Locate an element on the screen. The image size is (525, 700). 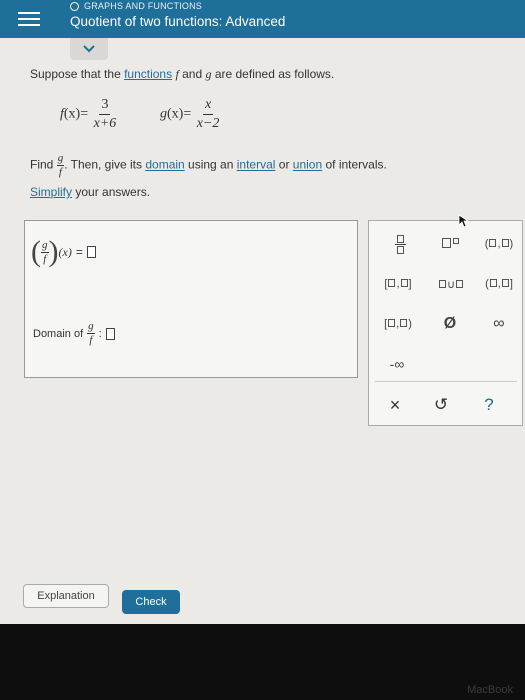
closed-open-interval-key: [,) is located at coordinates (398, 324).